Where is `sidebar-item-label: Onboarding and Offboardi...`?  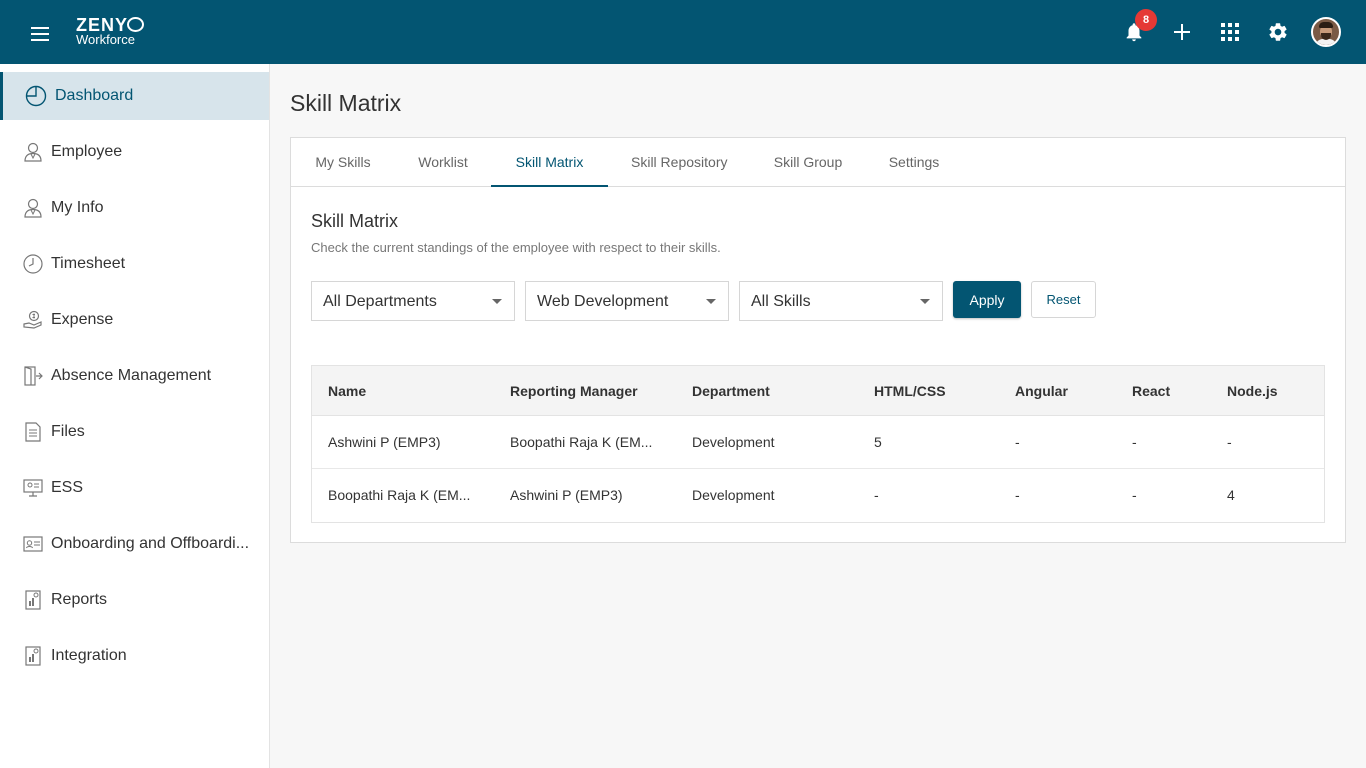
sidebar-item-label: Onboarding and Offboardi... is located at coordinates (150, 543).